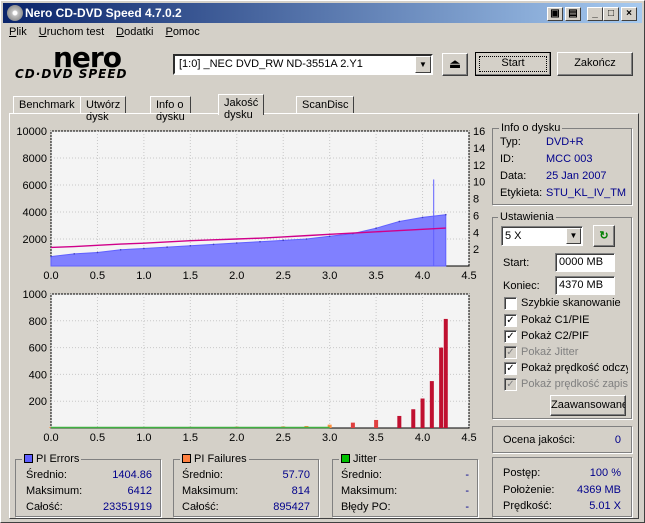 Image resolution: width=645 pixels, height=523 pixels. I want to click on show-read-speed-checkbox: ✓, so click(510, 368).